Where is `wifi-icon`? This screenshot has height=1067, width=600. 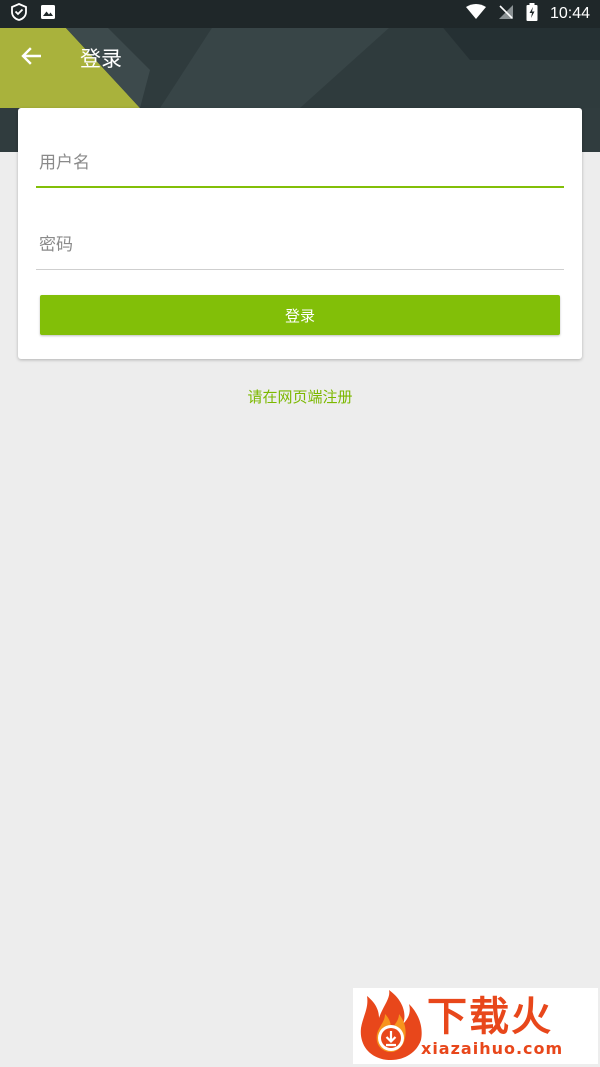 wifi-icon is located at coordinates (475, 14).